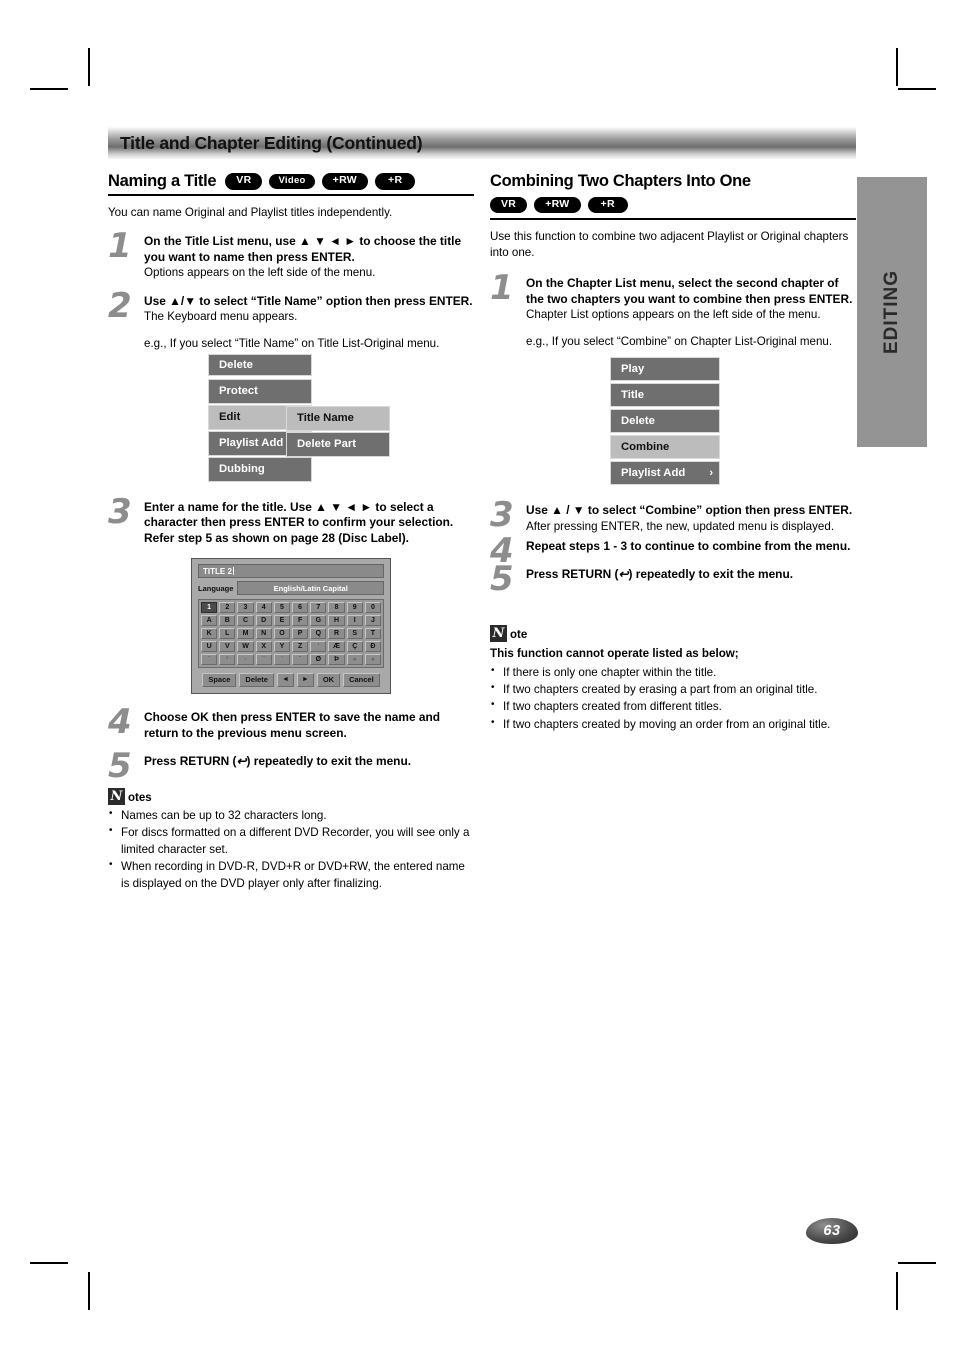 The width and height of the screenshot is (954, 1351). What do you see at coordinates (300, 621) in the screenshot?
I see `key-f: F` at bounding box center [300, 621].